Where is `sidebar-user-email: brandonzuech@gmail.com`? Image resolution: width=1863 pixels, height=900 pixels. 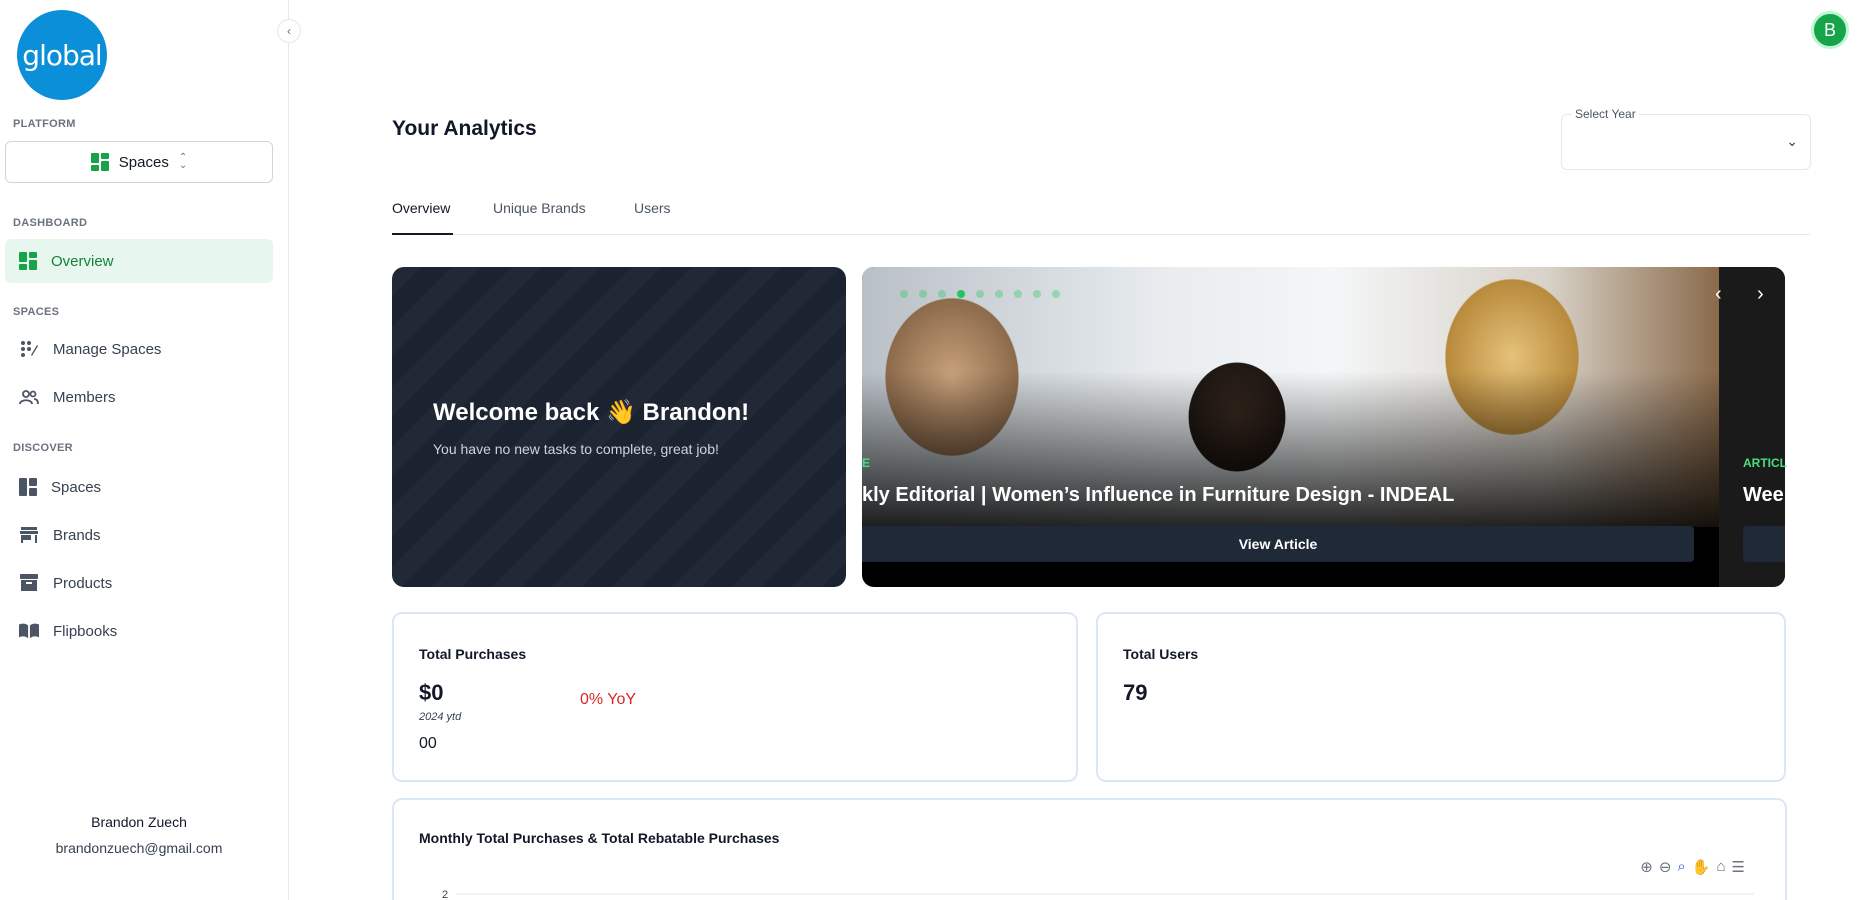
sidebar-user-email: brandonzuech@gmail.com is located at coordinates (139, 848).